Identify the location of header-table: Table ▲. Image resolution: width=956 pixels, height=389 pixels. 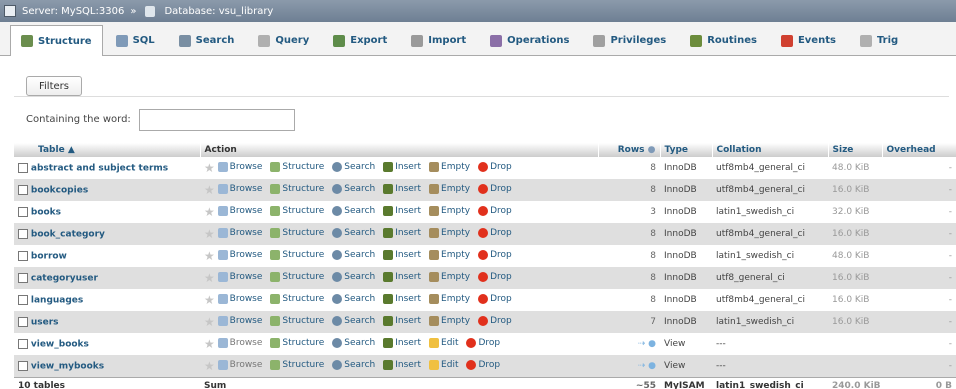
(107, 150).